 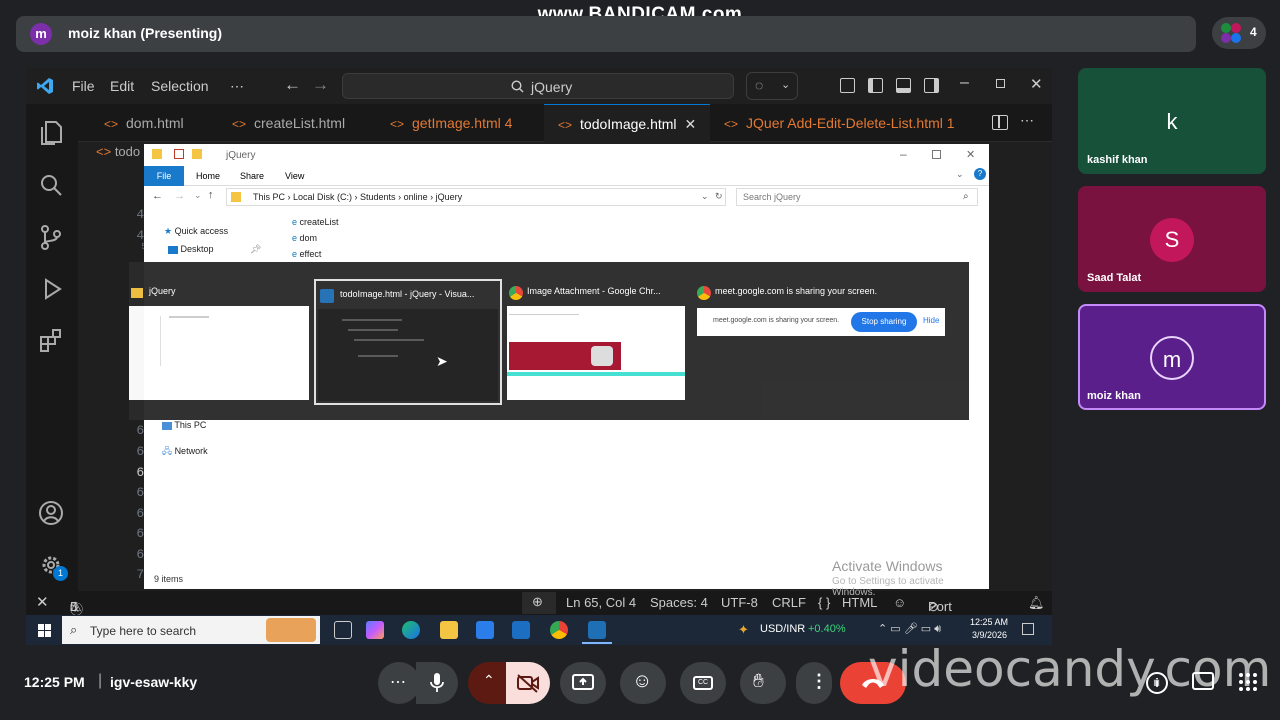 I want to click on notifications-bell-icon: 🔔︎, so click(x=1036, y=603).